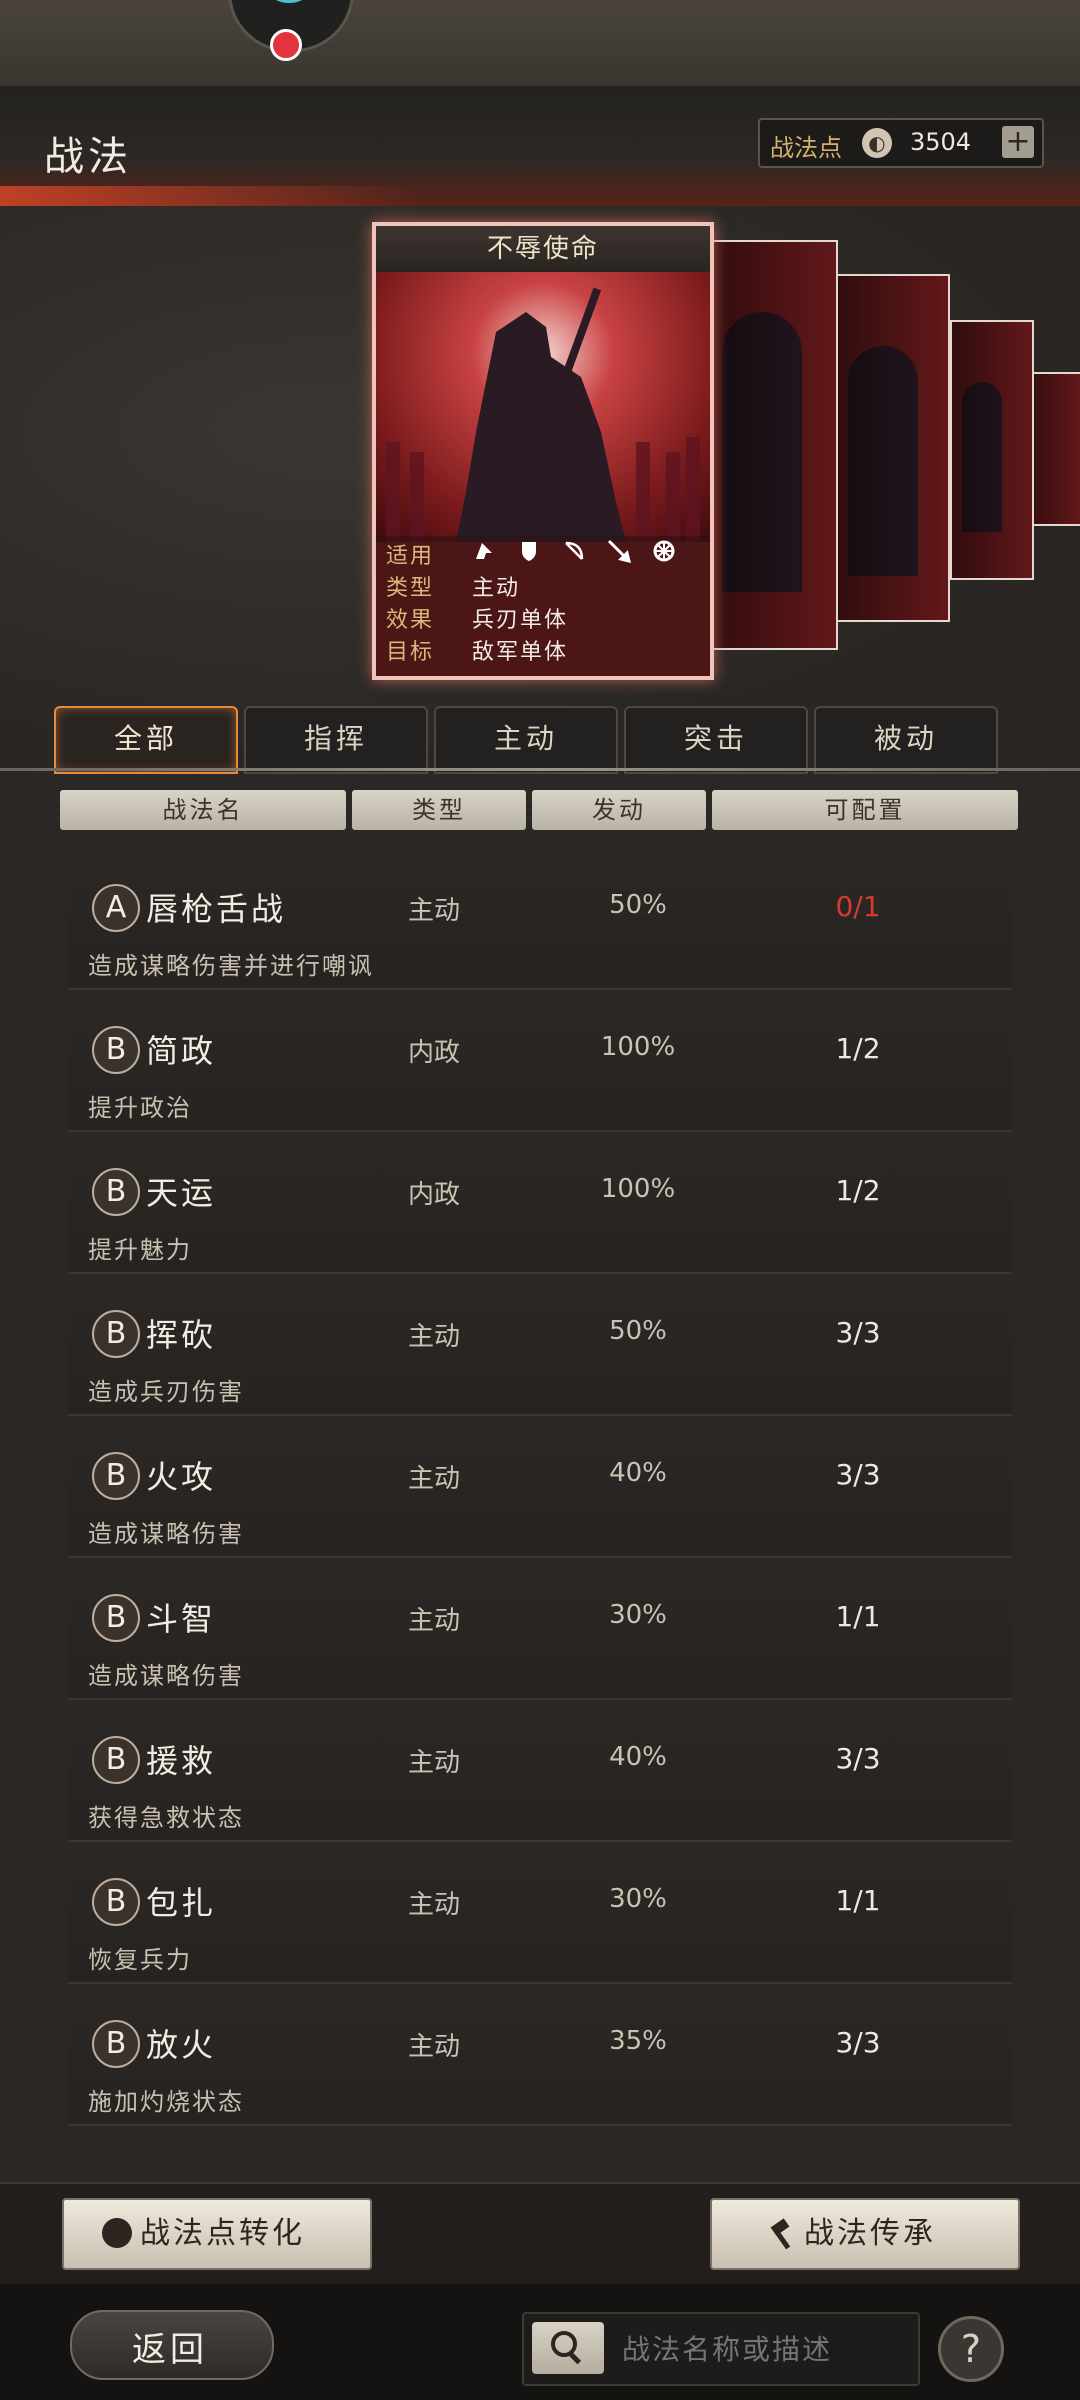 This screenshot has width=1080, height=2400. Describe the element at coordinates (336, 740) in the screenshot. I see `tab-command: 指挥` at that location.